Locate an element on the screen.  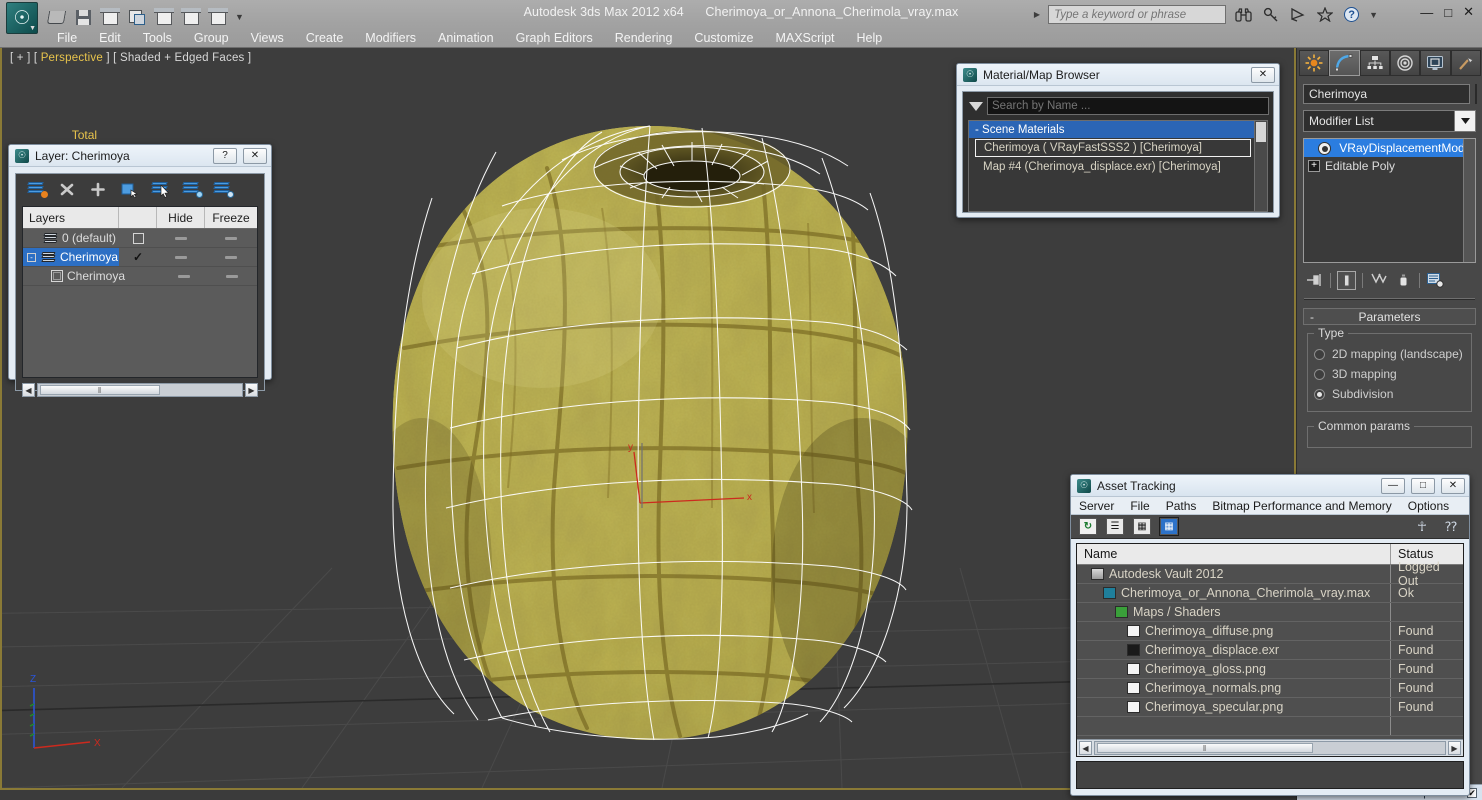
menu-item-group: Group is located at coordinates (211, 38).